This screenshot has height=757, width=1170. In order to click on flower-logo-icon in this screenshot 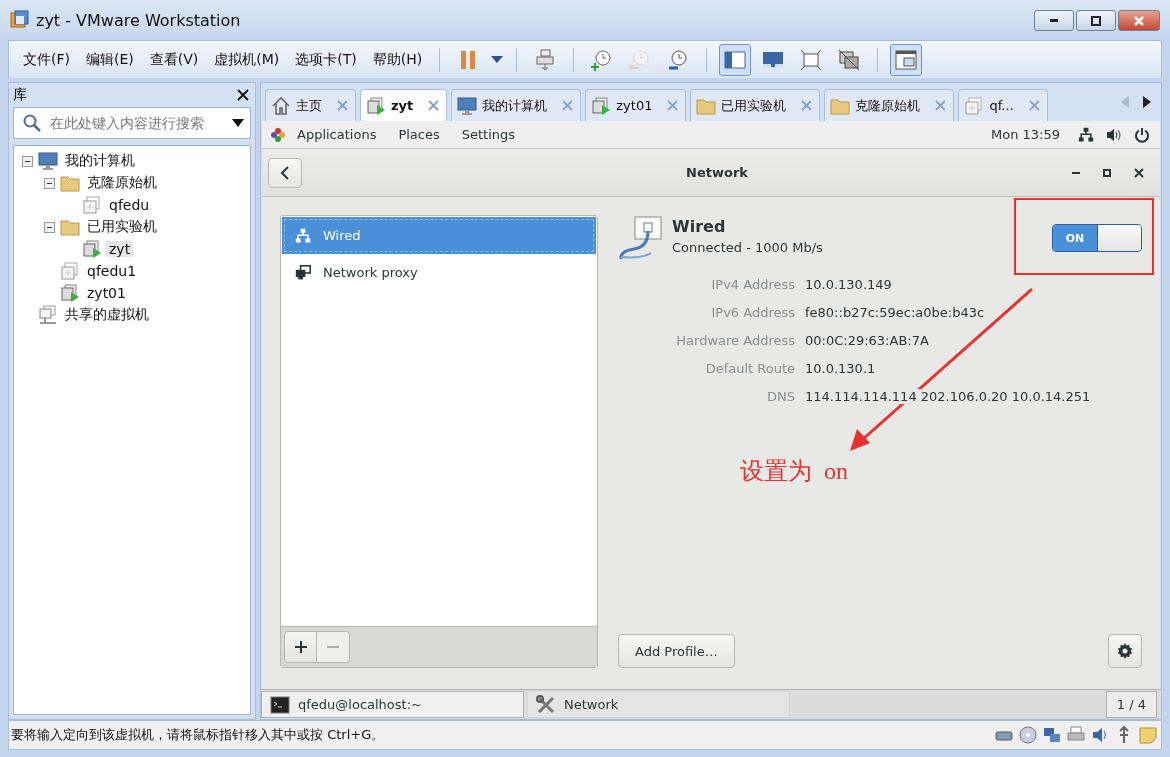, I will do `click(278, 134)`.